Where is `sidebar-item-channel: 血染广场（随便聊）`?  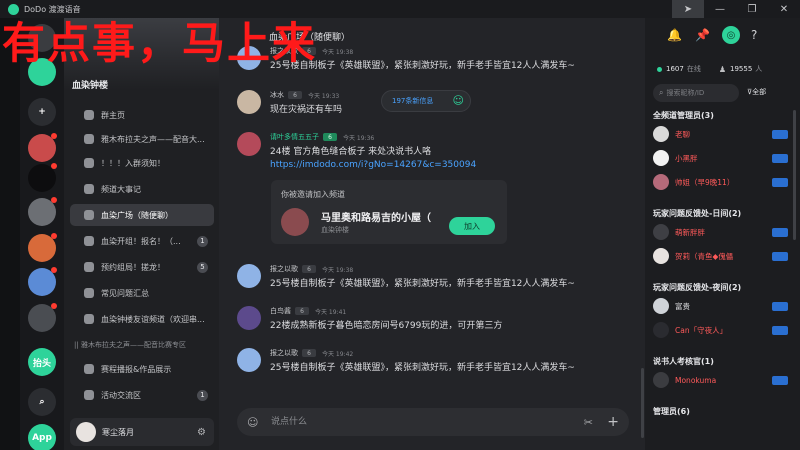 sidebar-item-channel: 血染广场（随便聊） is located at coordinates (142, 215).